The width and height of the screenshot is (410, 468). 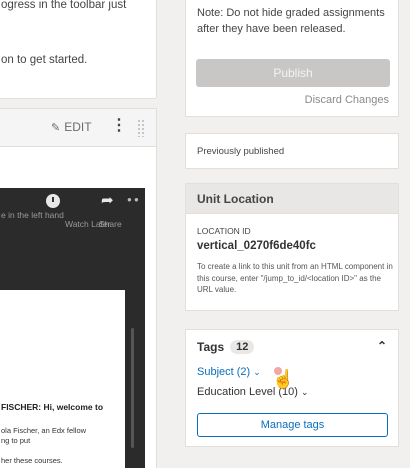 What do you see at coordinates (226, 347) in the screenshot?
I see `tags-title: Tags 12` at bounding box center [226, 347].